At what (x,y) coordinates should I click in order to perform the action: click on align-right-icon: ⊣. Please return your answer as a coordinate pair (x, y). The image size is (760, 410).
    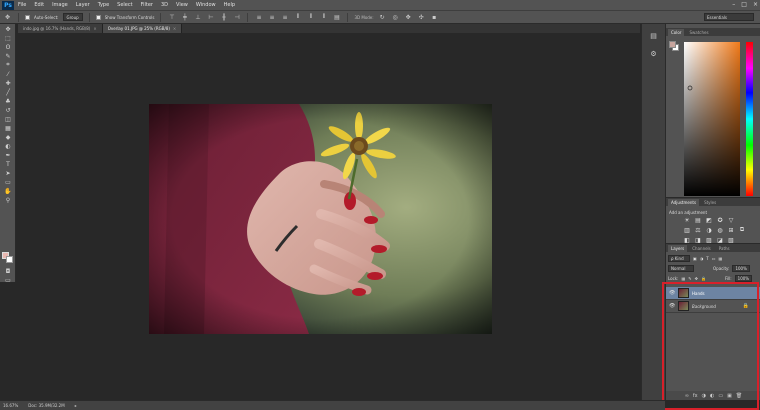
    Looking at the image, I should click on (236, 17).